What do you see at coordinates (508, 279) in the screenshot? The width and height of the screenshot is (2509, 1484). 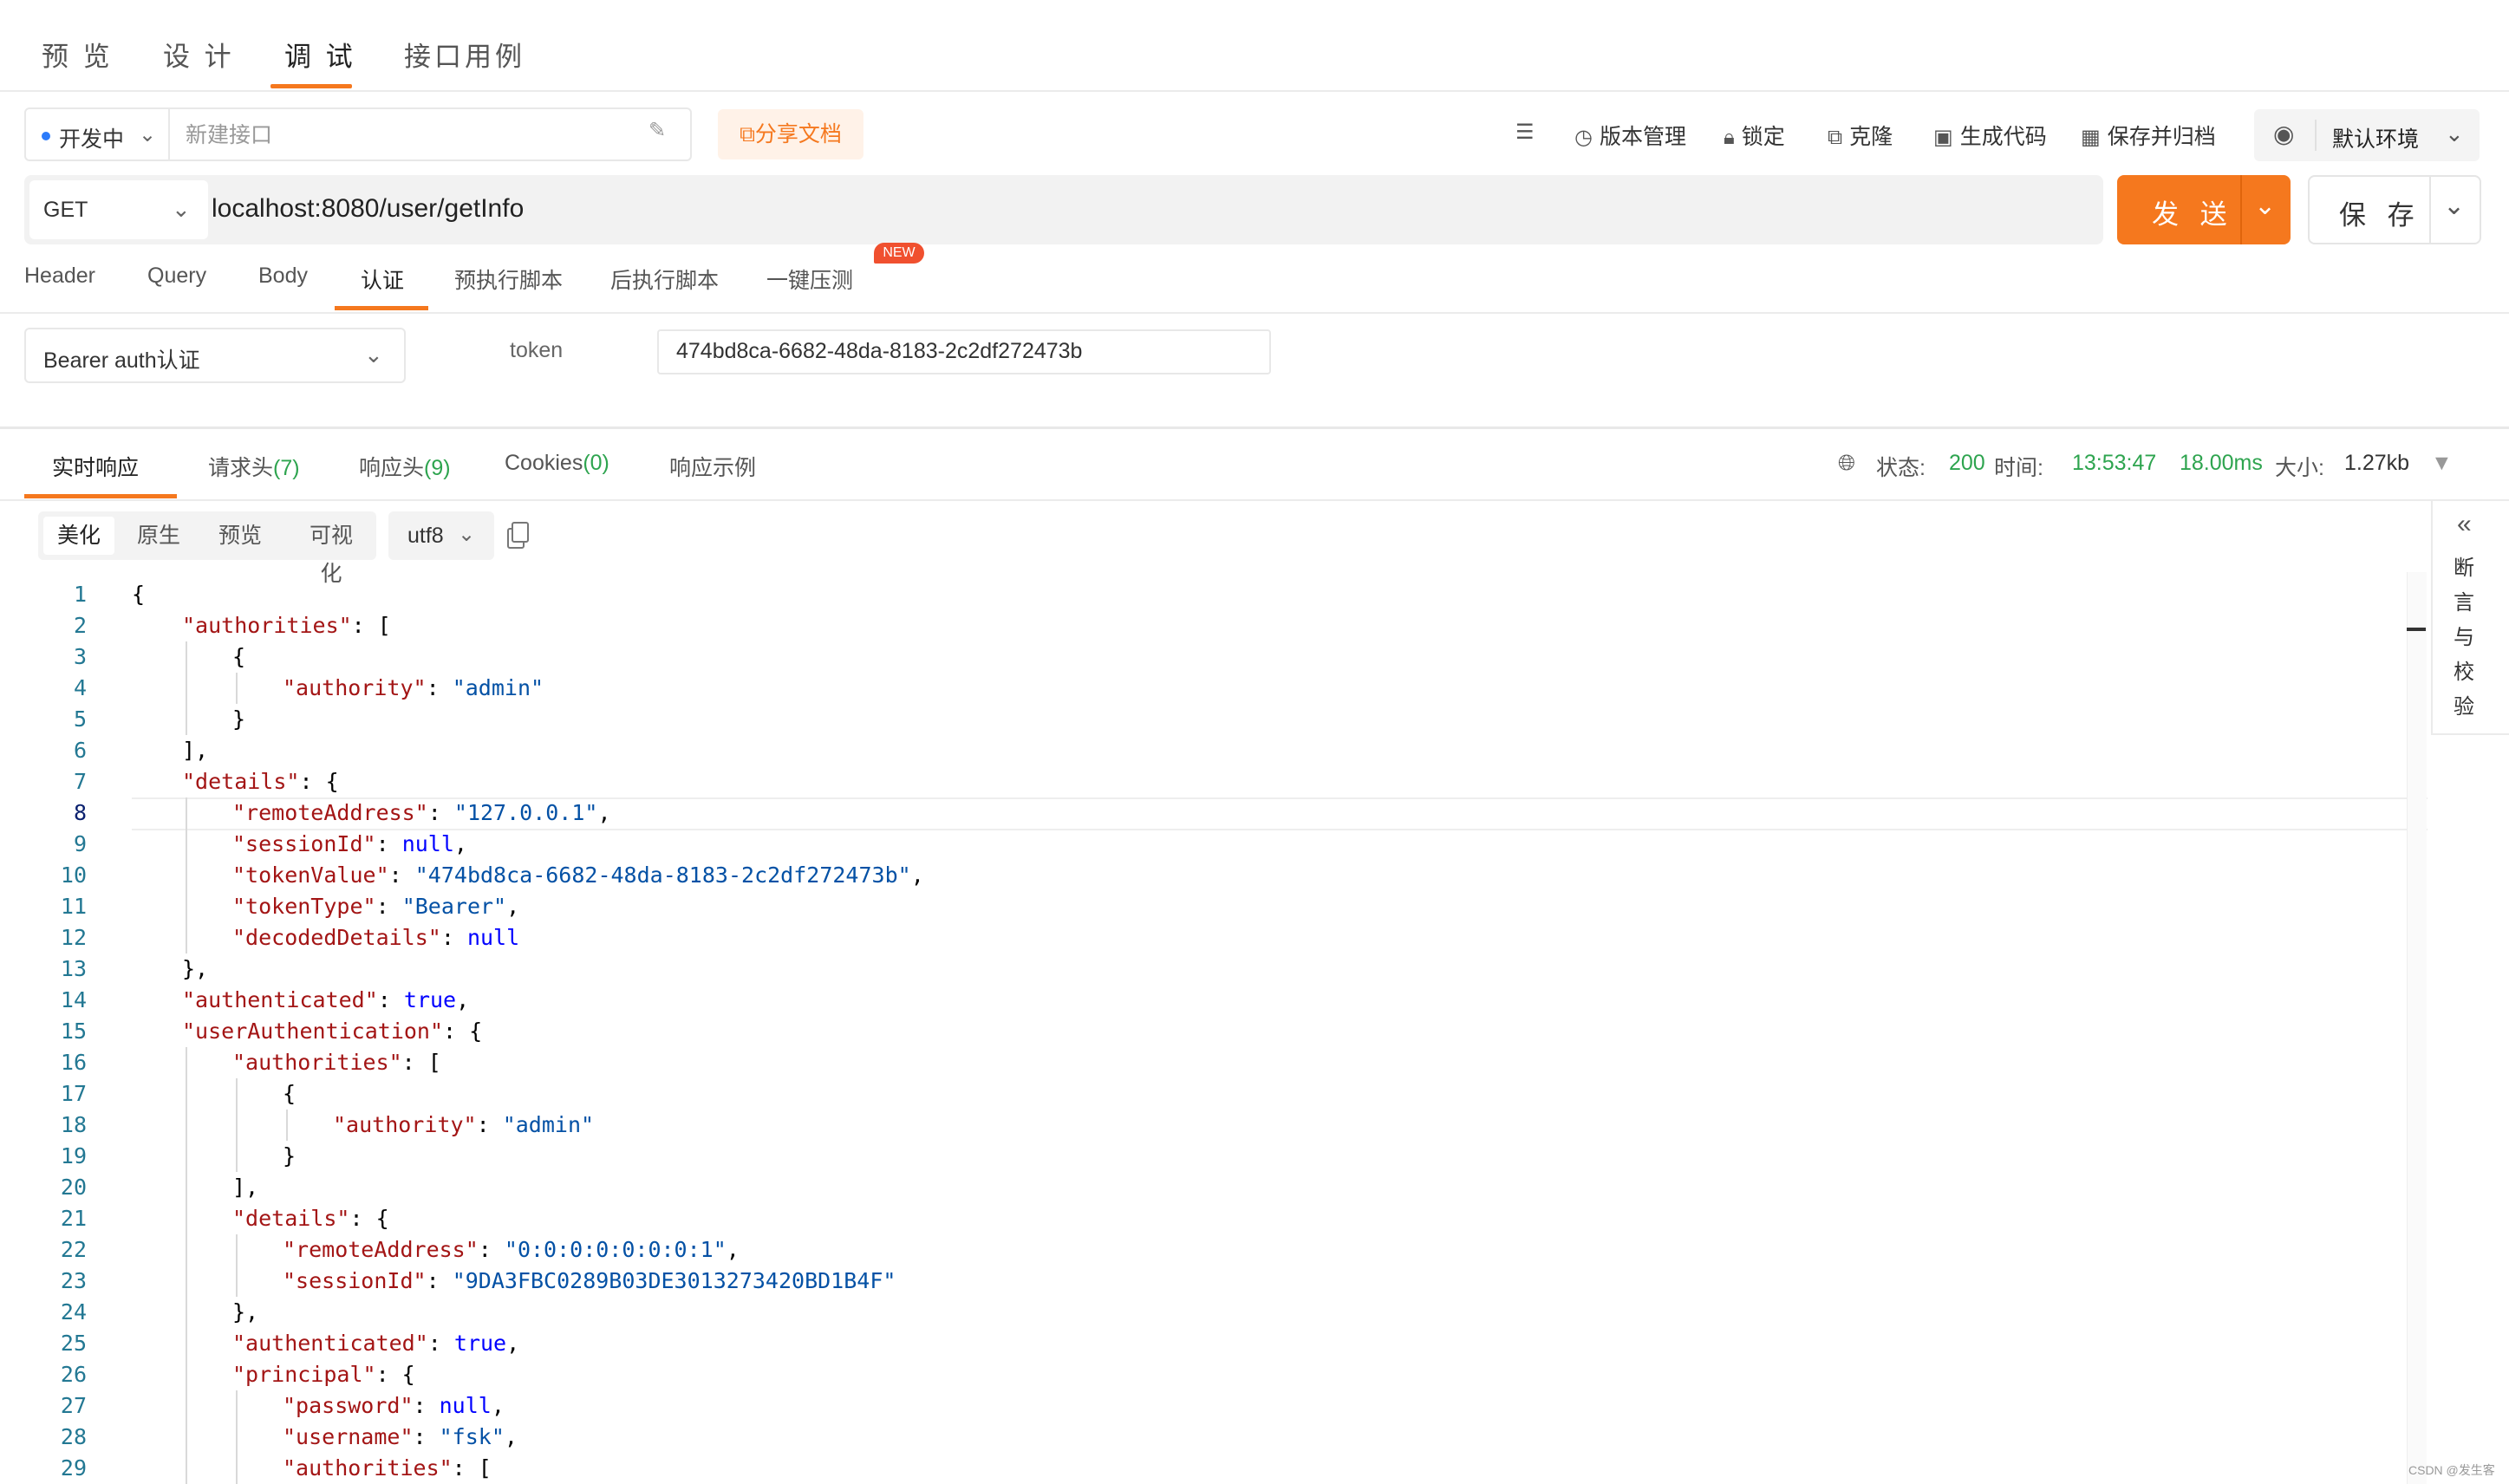 I see `tab-pre-script: 预执行脚本` at bounding box center [508, 279].